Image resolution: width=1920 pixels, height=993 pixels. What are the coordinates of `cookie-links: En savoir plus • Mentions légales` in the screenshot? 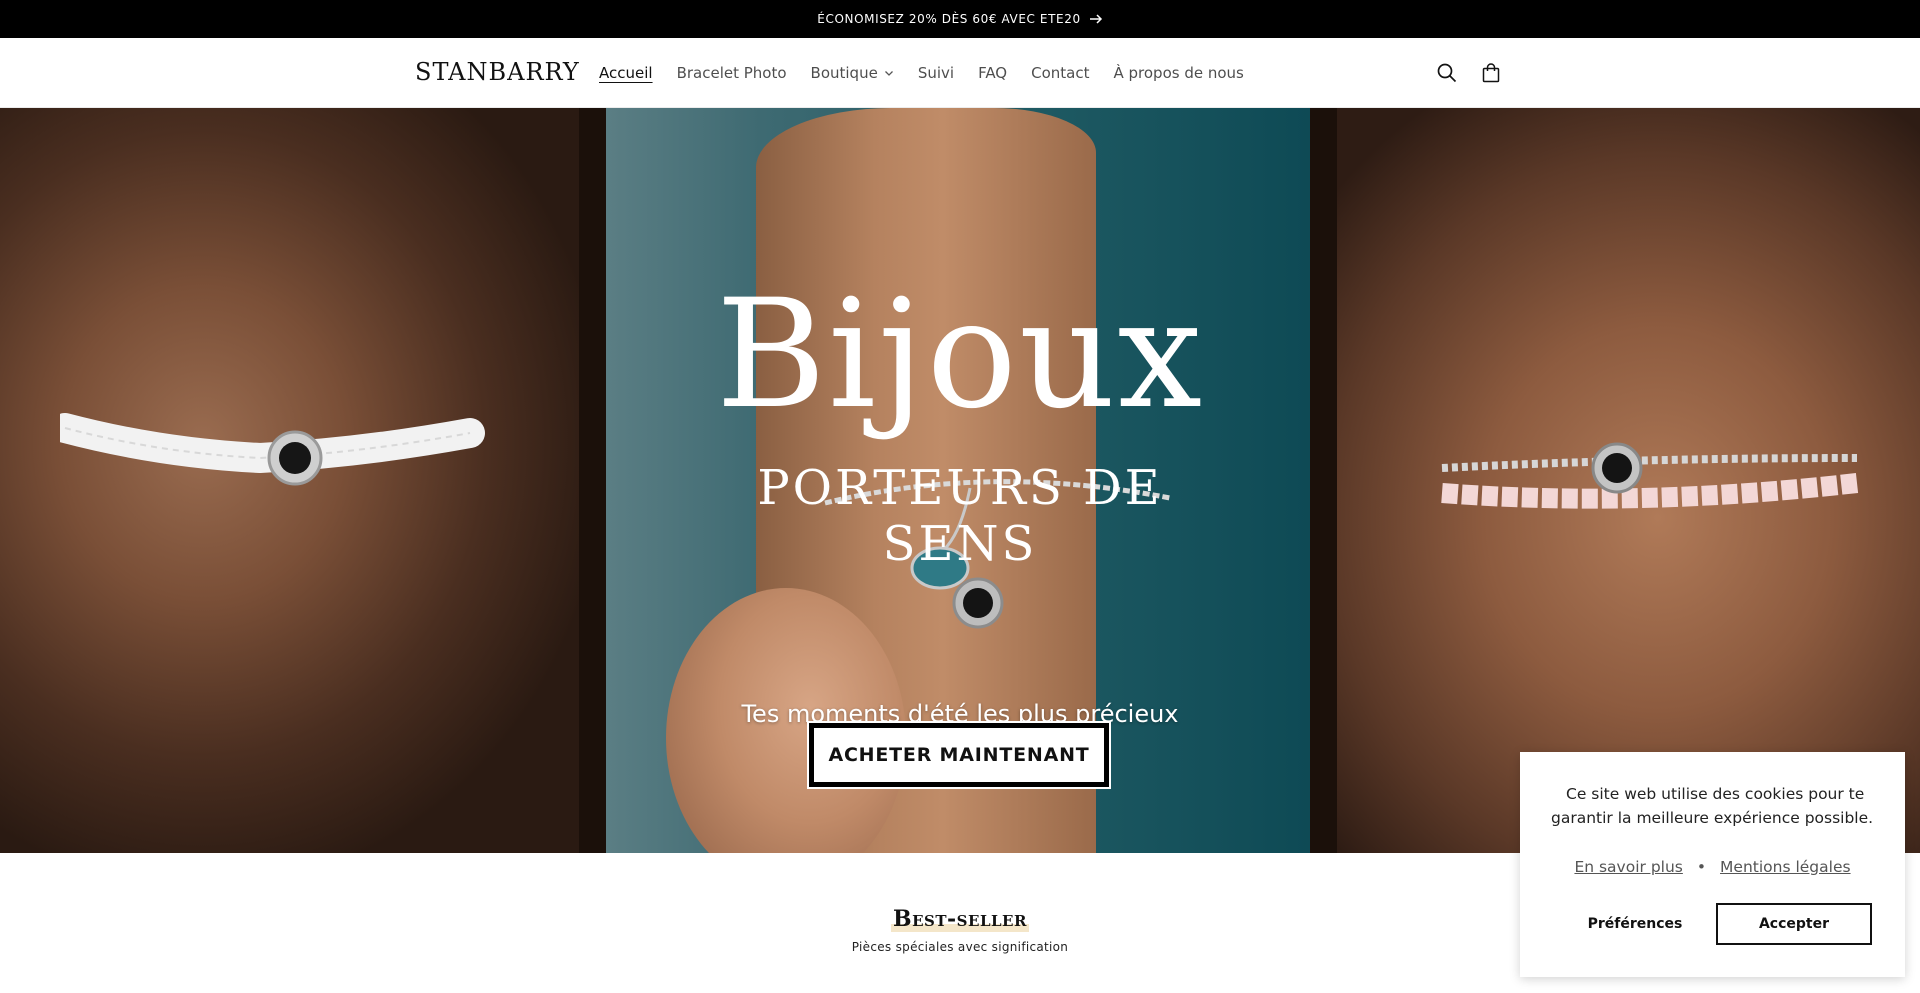 It's located at (1712, 867).